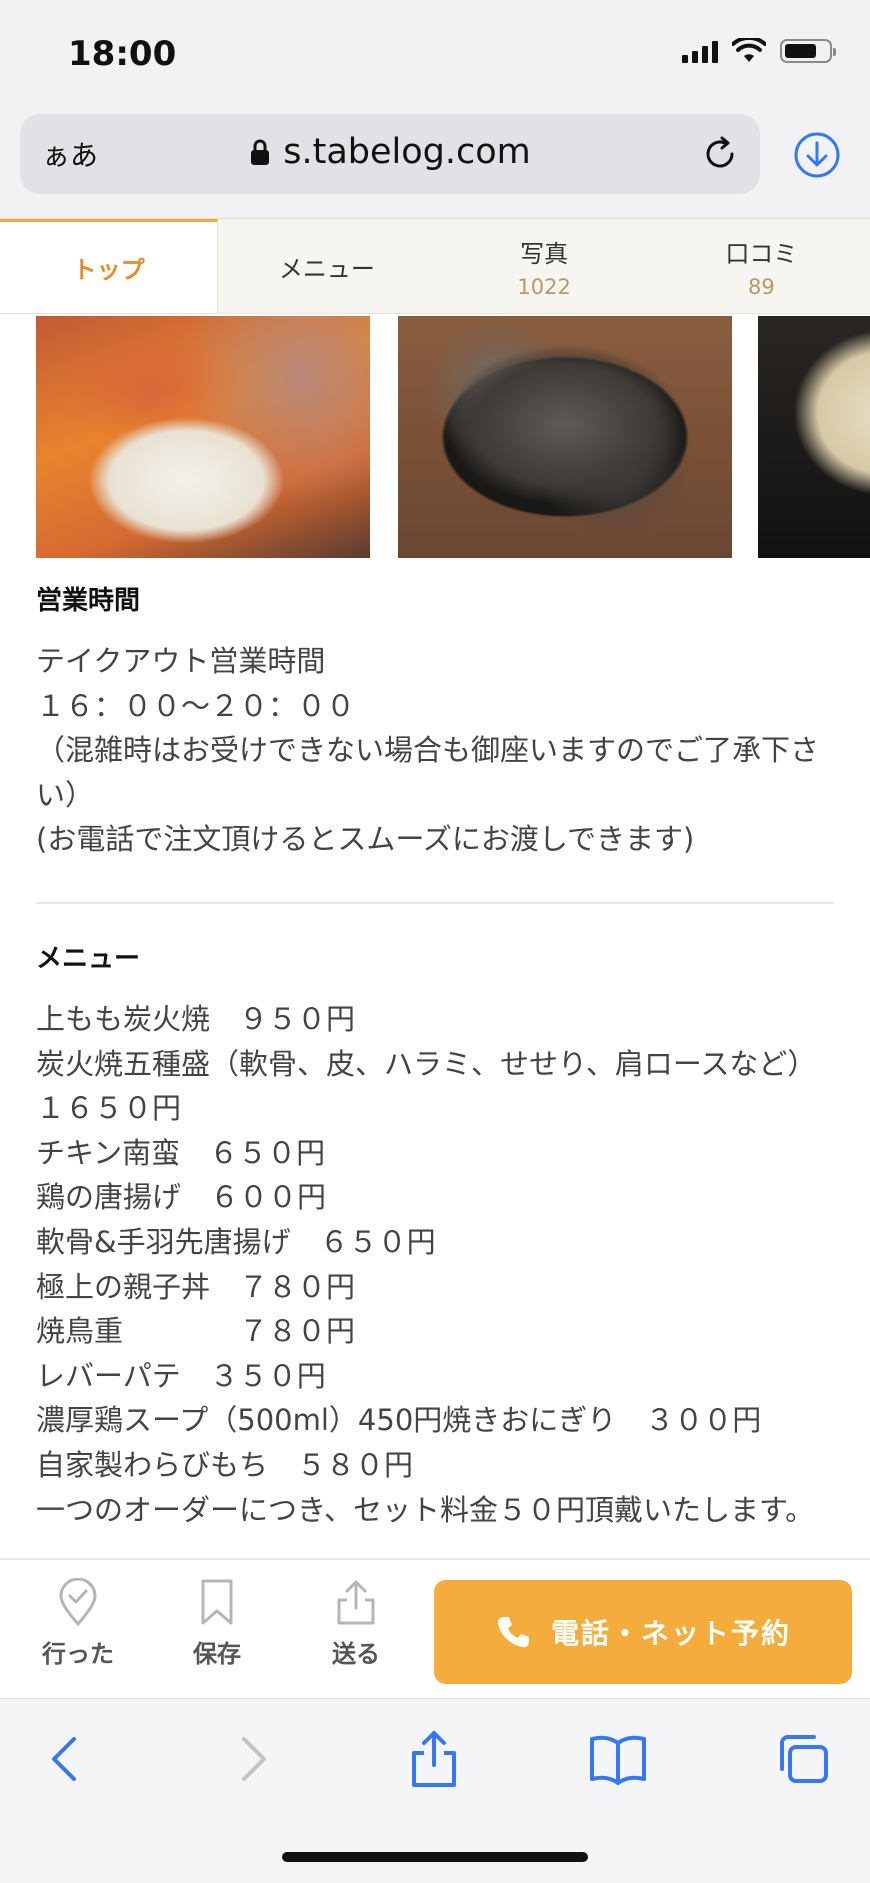 This screenshot has width=870, height=1883. What do you see at coordinates (181, 1197) in the screenshot?
I see `menu-item: 鶏の唐揚げ ６００円` at bounding box center [181, 1197].